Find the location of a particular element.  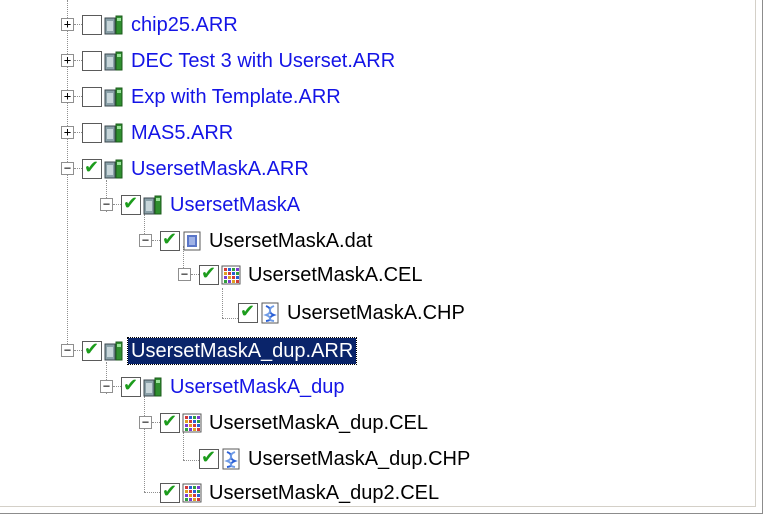

tree-item-label: UsersetMaskA_dup2.CEL is located at coordinates (324, 493).